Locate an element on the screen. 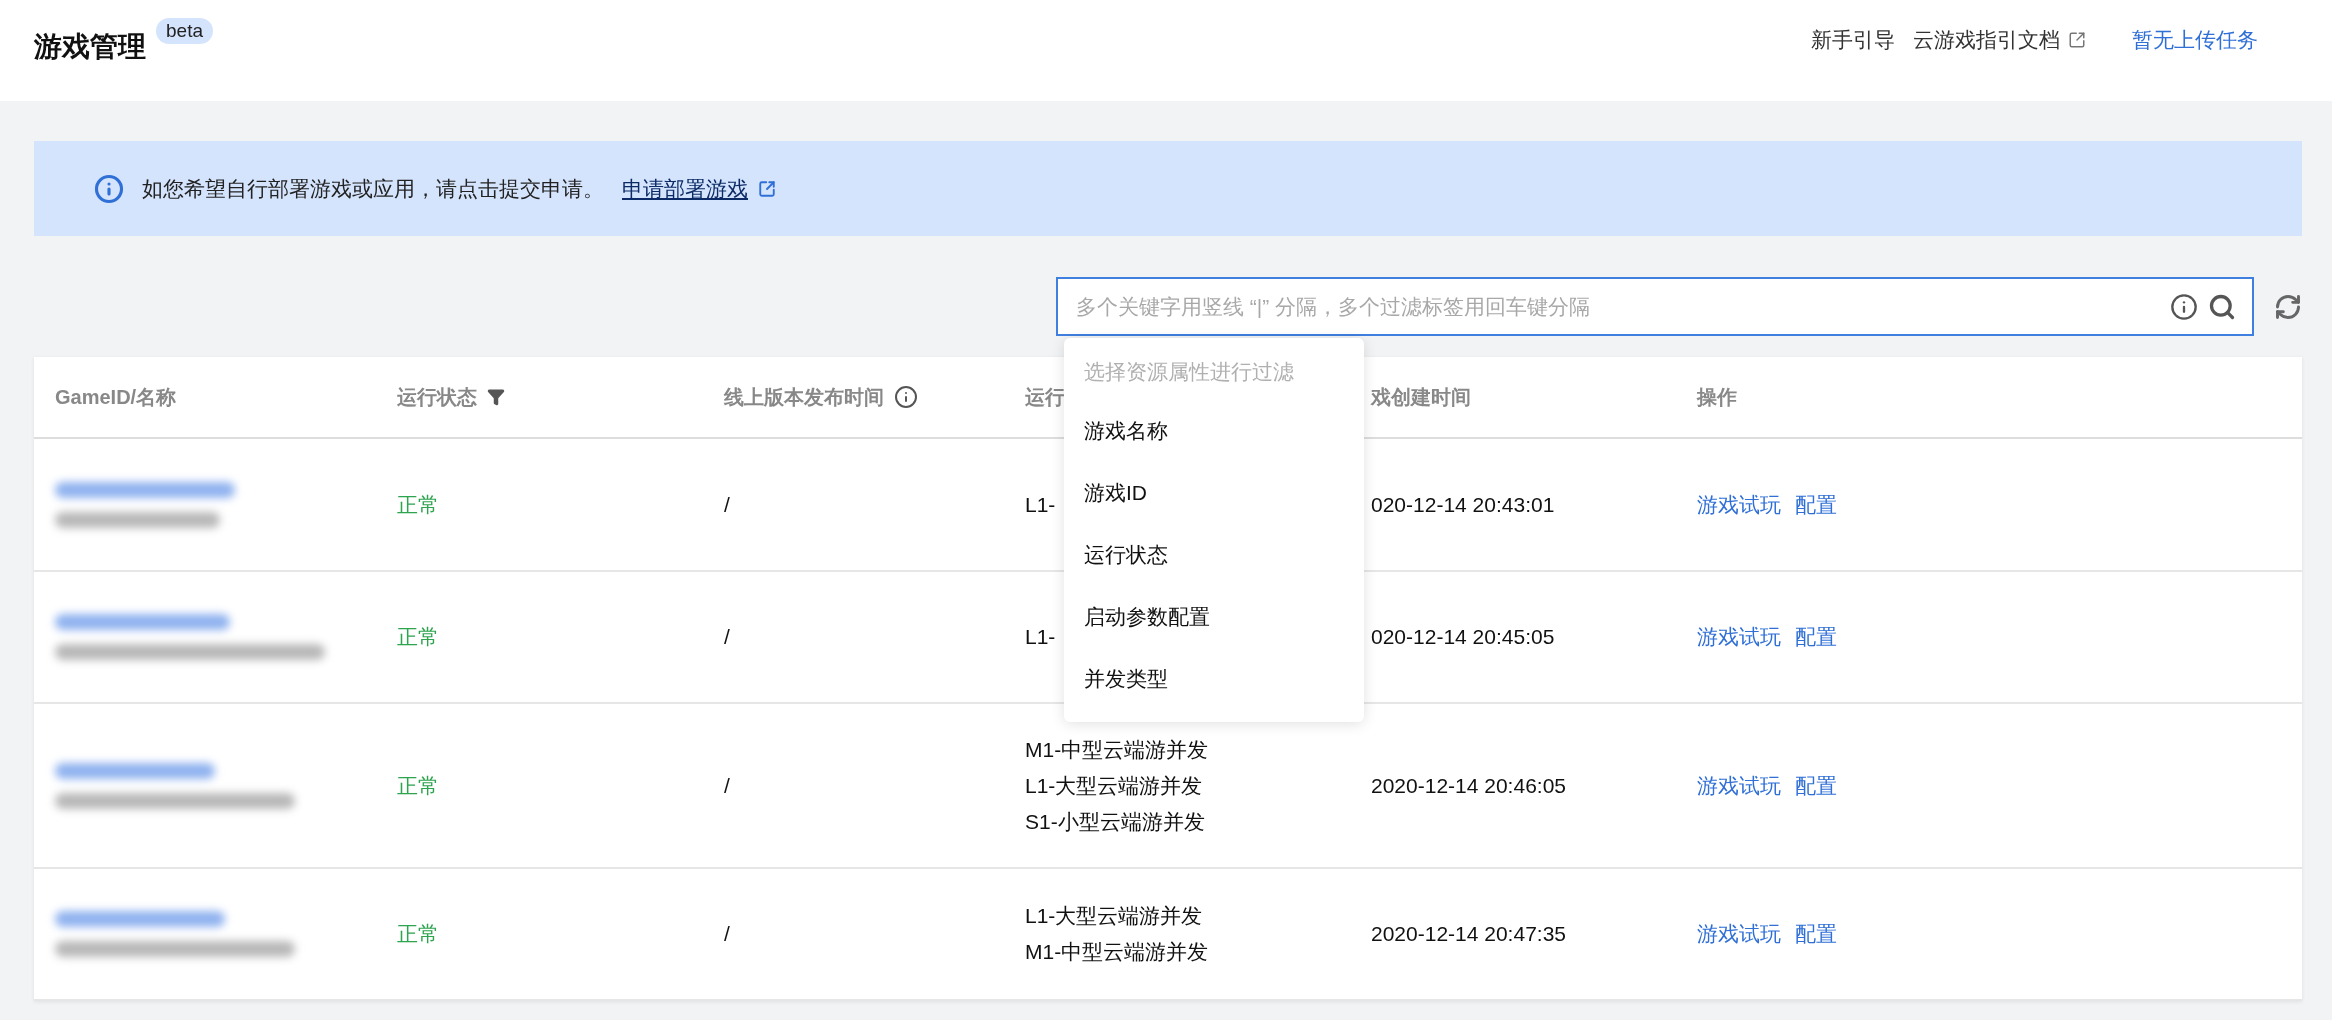 The height and width of the screenshot is (1020, 2332). column-header: 运行 is located at coordinates (1045, 397).